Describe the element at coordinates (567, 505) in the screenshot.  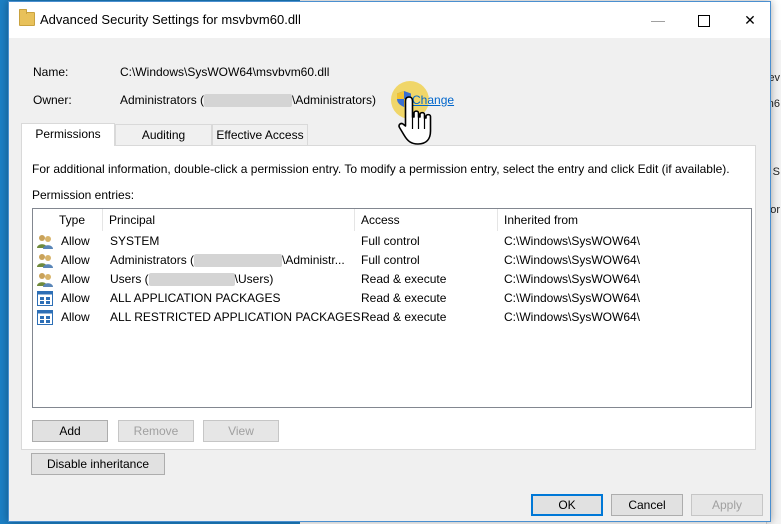
I see `ok-button: OK` at that location.